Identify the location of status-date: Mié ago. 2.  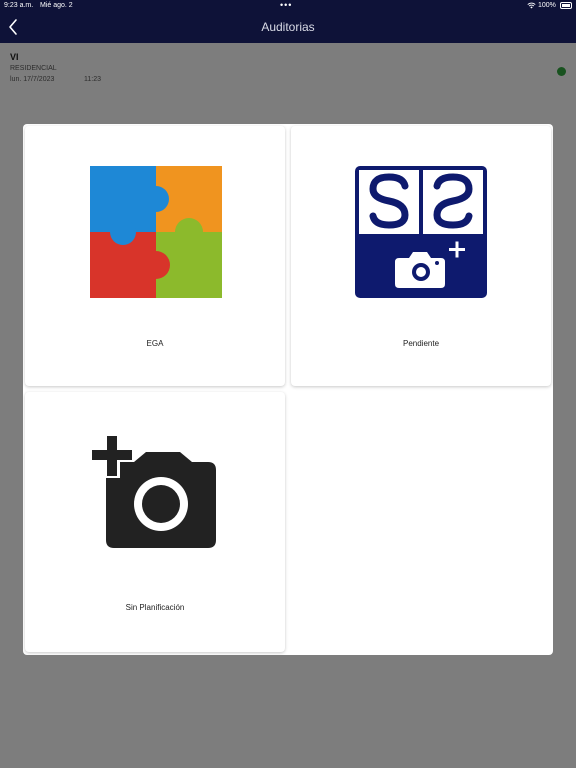
(56, 5).